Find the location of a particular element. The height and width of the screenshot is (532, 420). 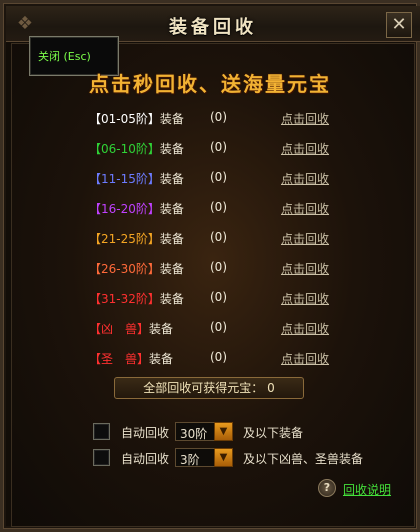

equipment-category: 【31-32阶】装备 is located at coordinates (136, 298).